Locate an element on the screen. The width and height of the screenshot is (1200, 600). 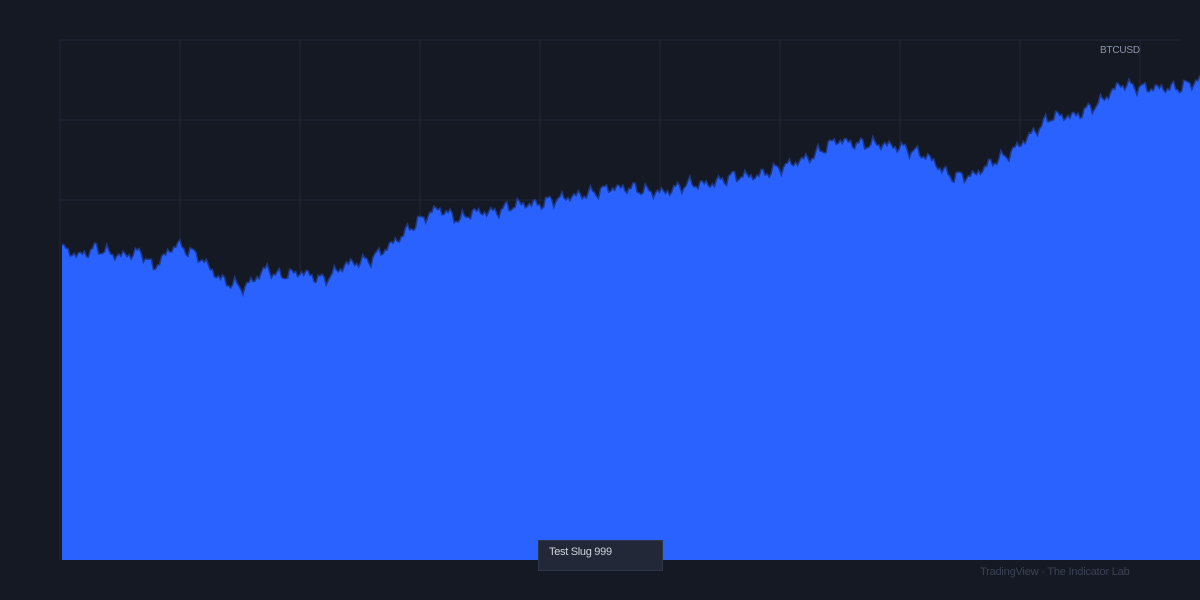
watermark-credit: TradingView · The Indicator Lab is located at coordinates (1055, 572).